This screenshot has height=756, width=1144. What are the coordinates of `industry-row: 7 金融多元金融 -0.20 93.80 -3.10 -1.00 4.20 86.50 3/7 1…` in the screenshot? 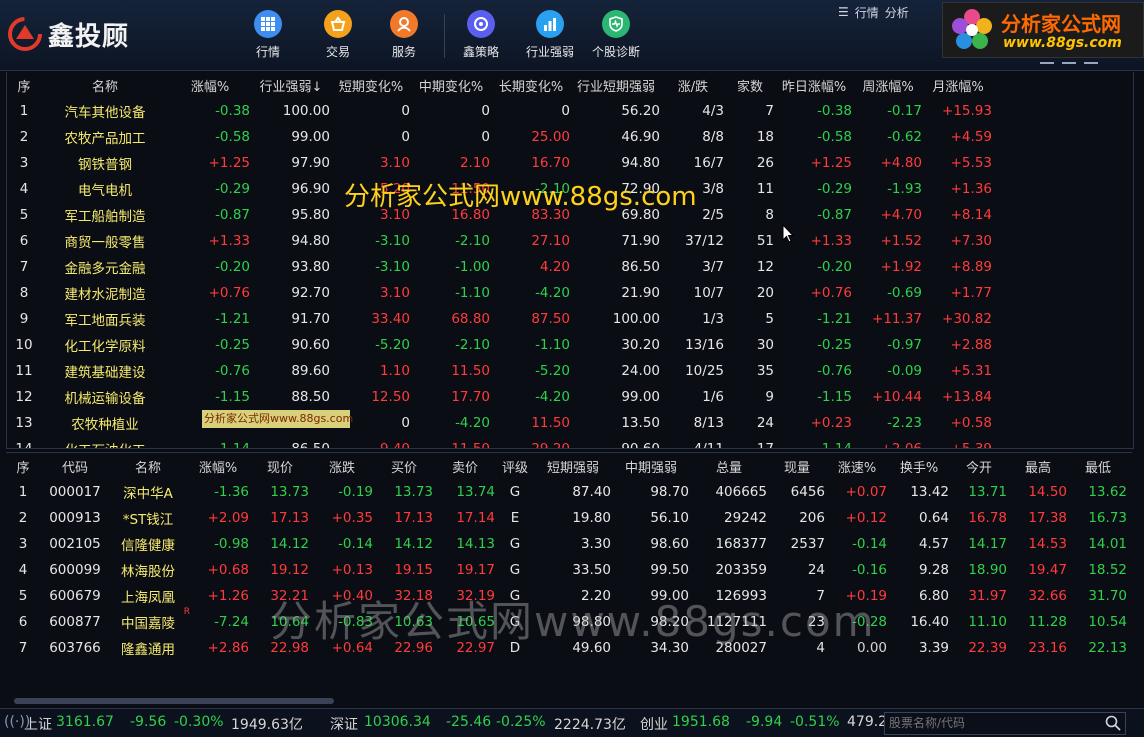 It's located at (500, 267).